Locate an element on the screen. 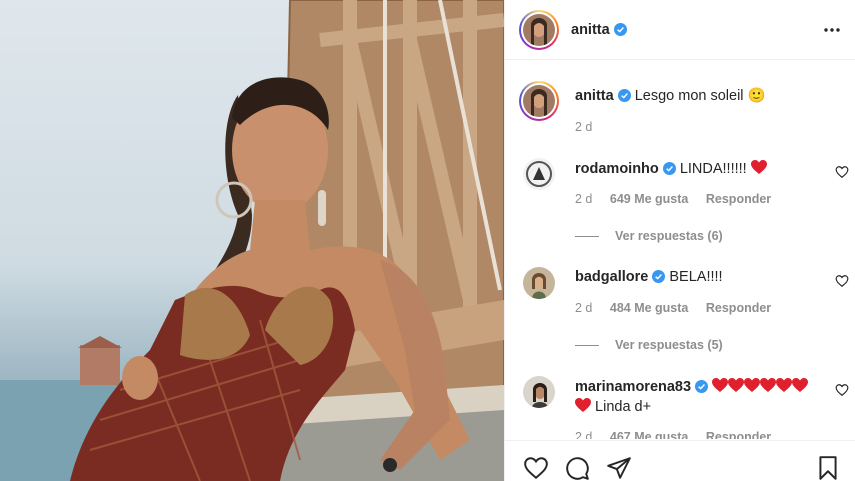 Image resolution: width=855 pixels, height=481 pixels. heart-icon is located at coordinates (536, 468).